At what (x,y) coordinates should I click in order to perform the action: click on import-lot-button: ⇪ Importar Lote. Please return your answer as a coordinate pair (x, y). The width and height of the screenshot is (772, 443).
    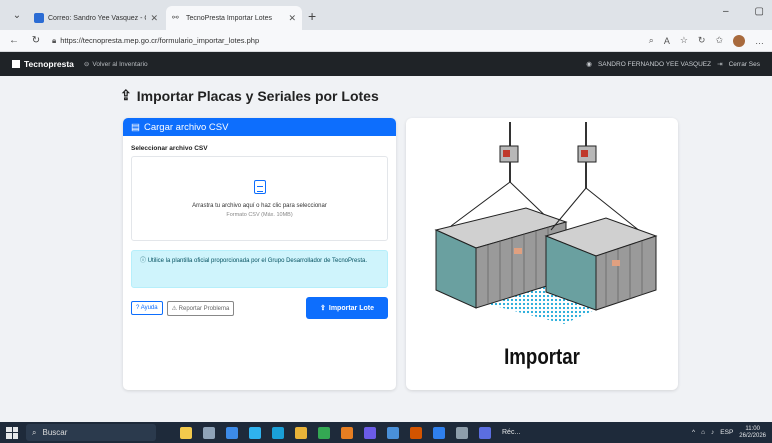
    Looking at the image, I should click on (347, 308).